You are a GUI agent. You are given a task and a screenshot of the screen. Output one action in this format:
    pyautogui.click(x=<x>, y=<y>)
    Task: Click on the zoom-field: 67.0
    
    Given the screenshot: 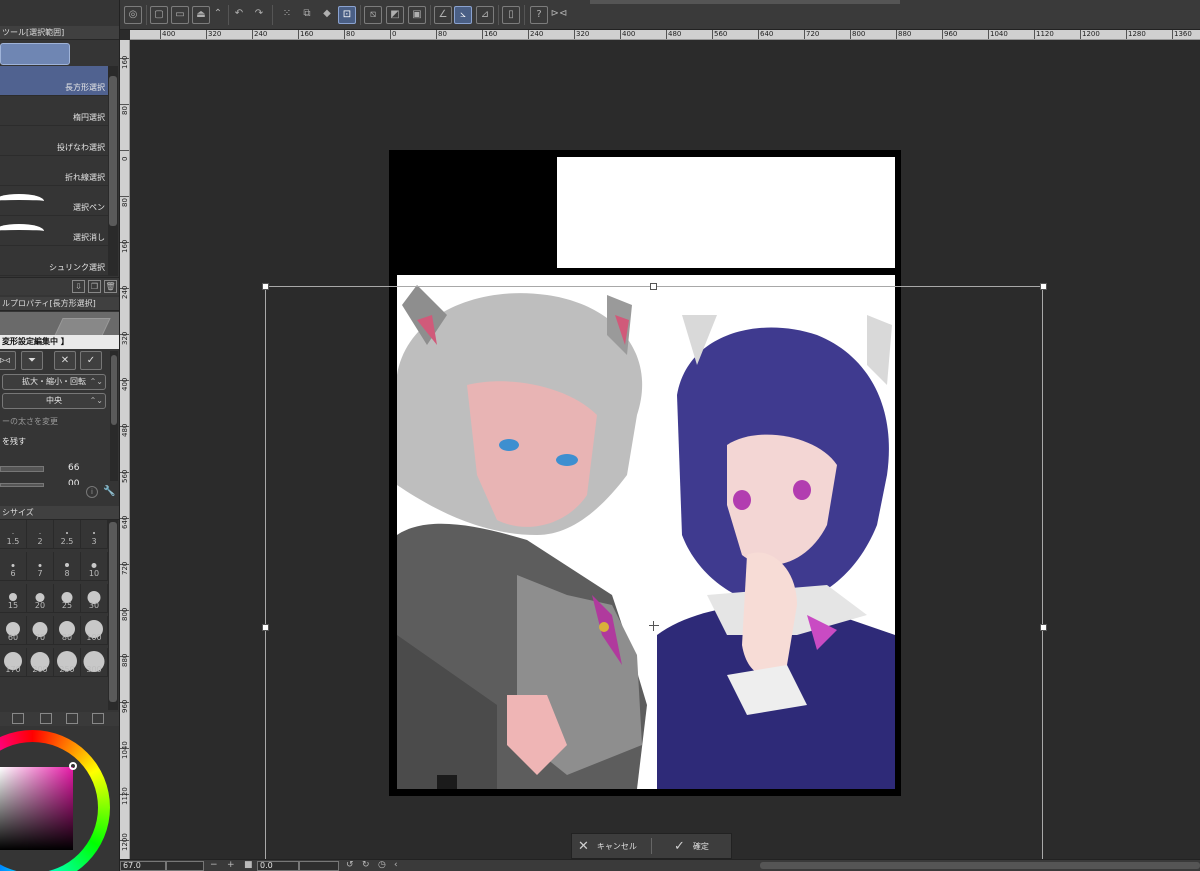 What is the action you would take?
    pyautogui.click(x=143, y=866)
    